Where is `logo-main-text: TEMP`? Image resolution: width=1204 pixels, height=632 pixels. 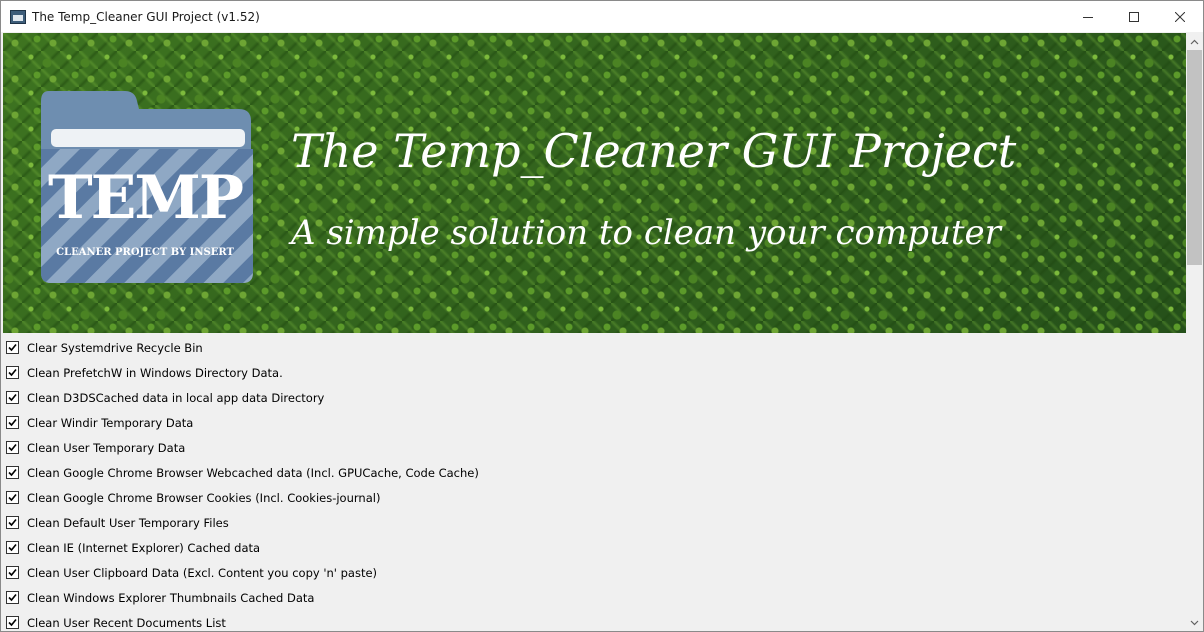
logo-main-text: TEMP is located at coordinates (146, 198).